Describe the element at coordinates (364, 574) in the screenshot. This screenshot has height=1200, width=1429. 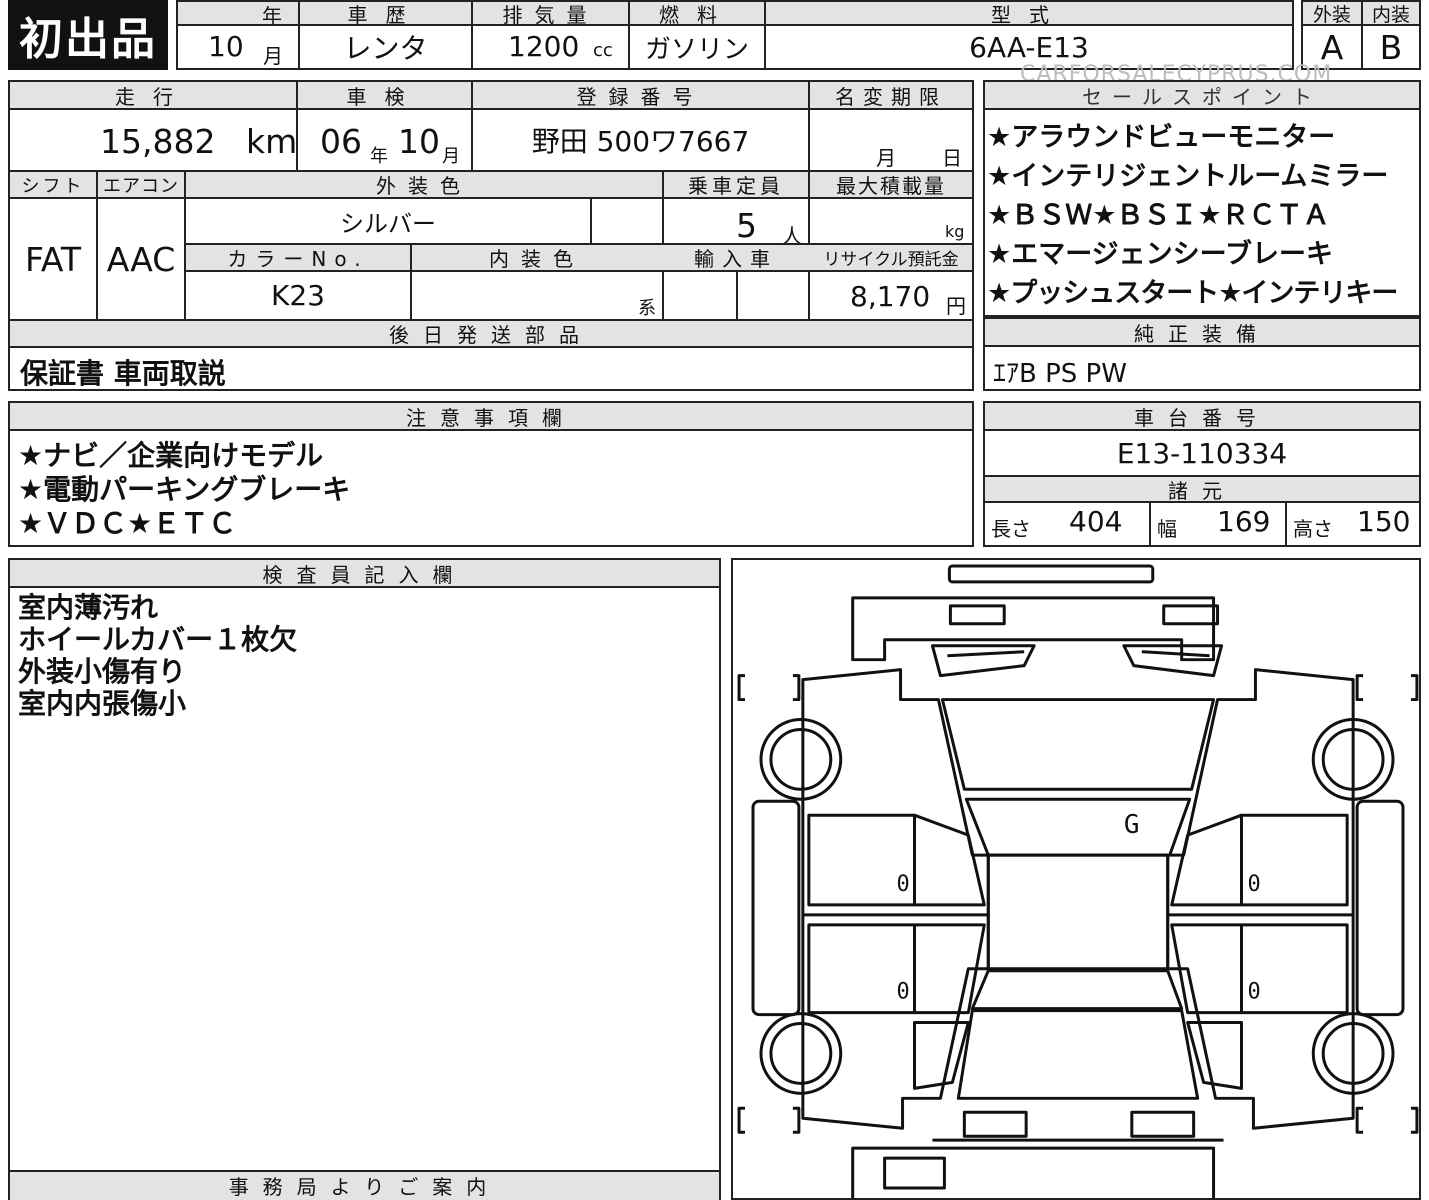
I see `inspector-label: 検査員記入欄` at that location.